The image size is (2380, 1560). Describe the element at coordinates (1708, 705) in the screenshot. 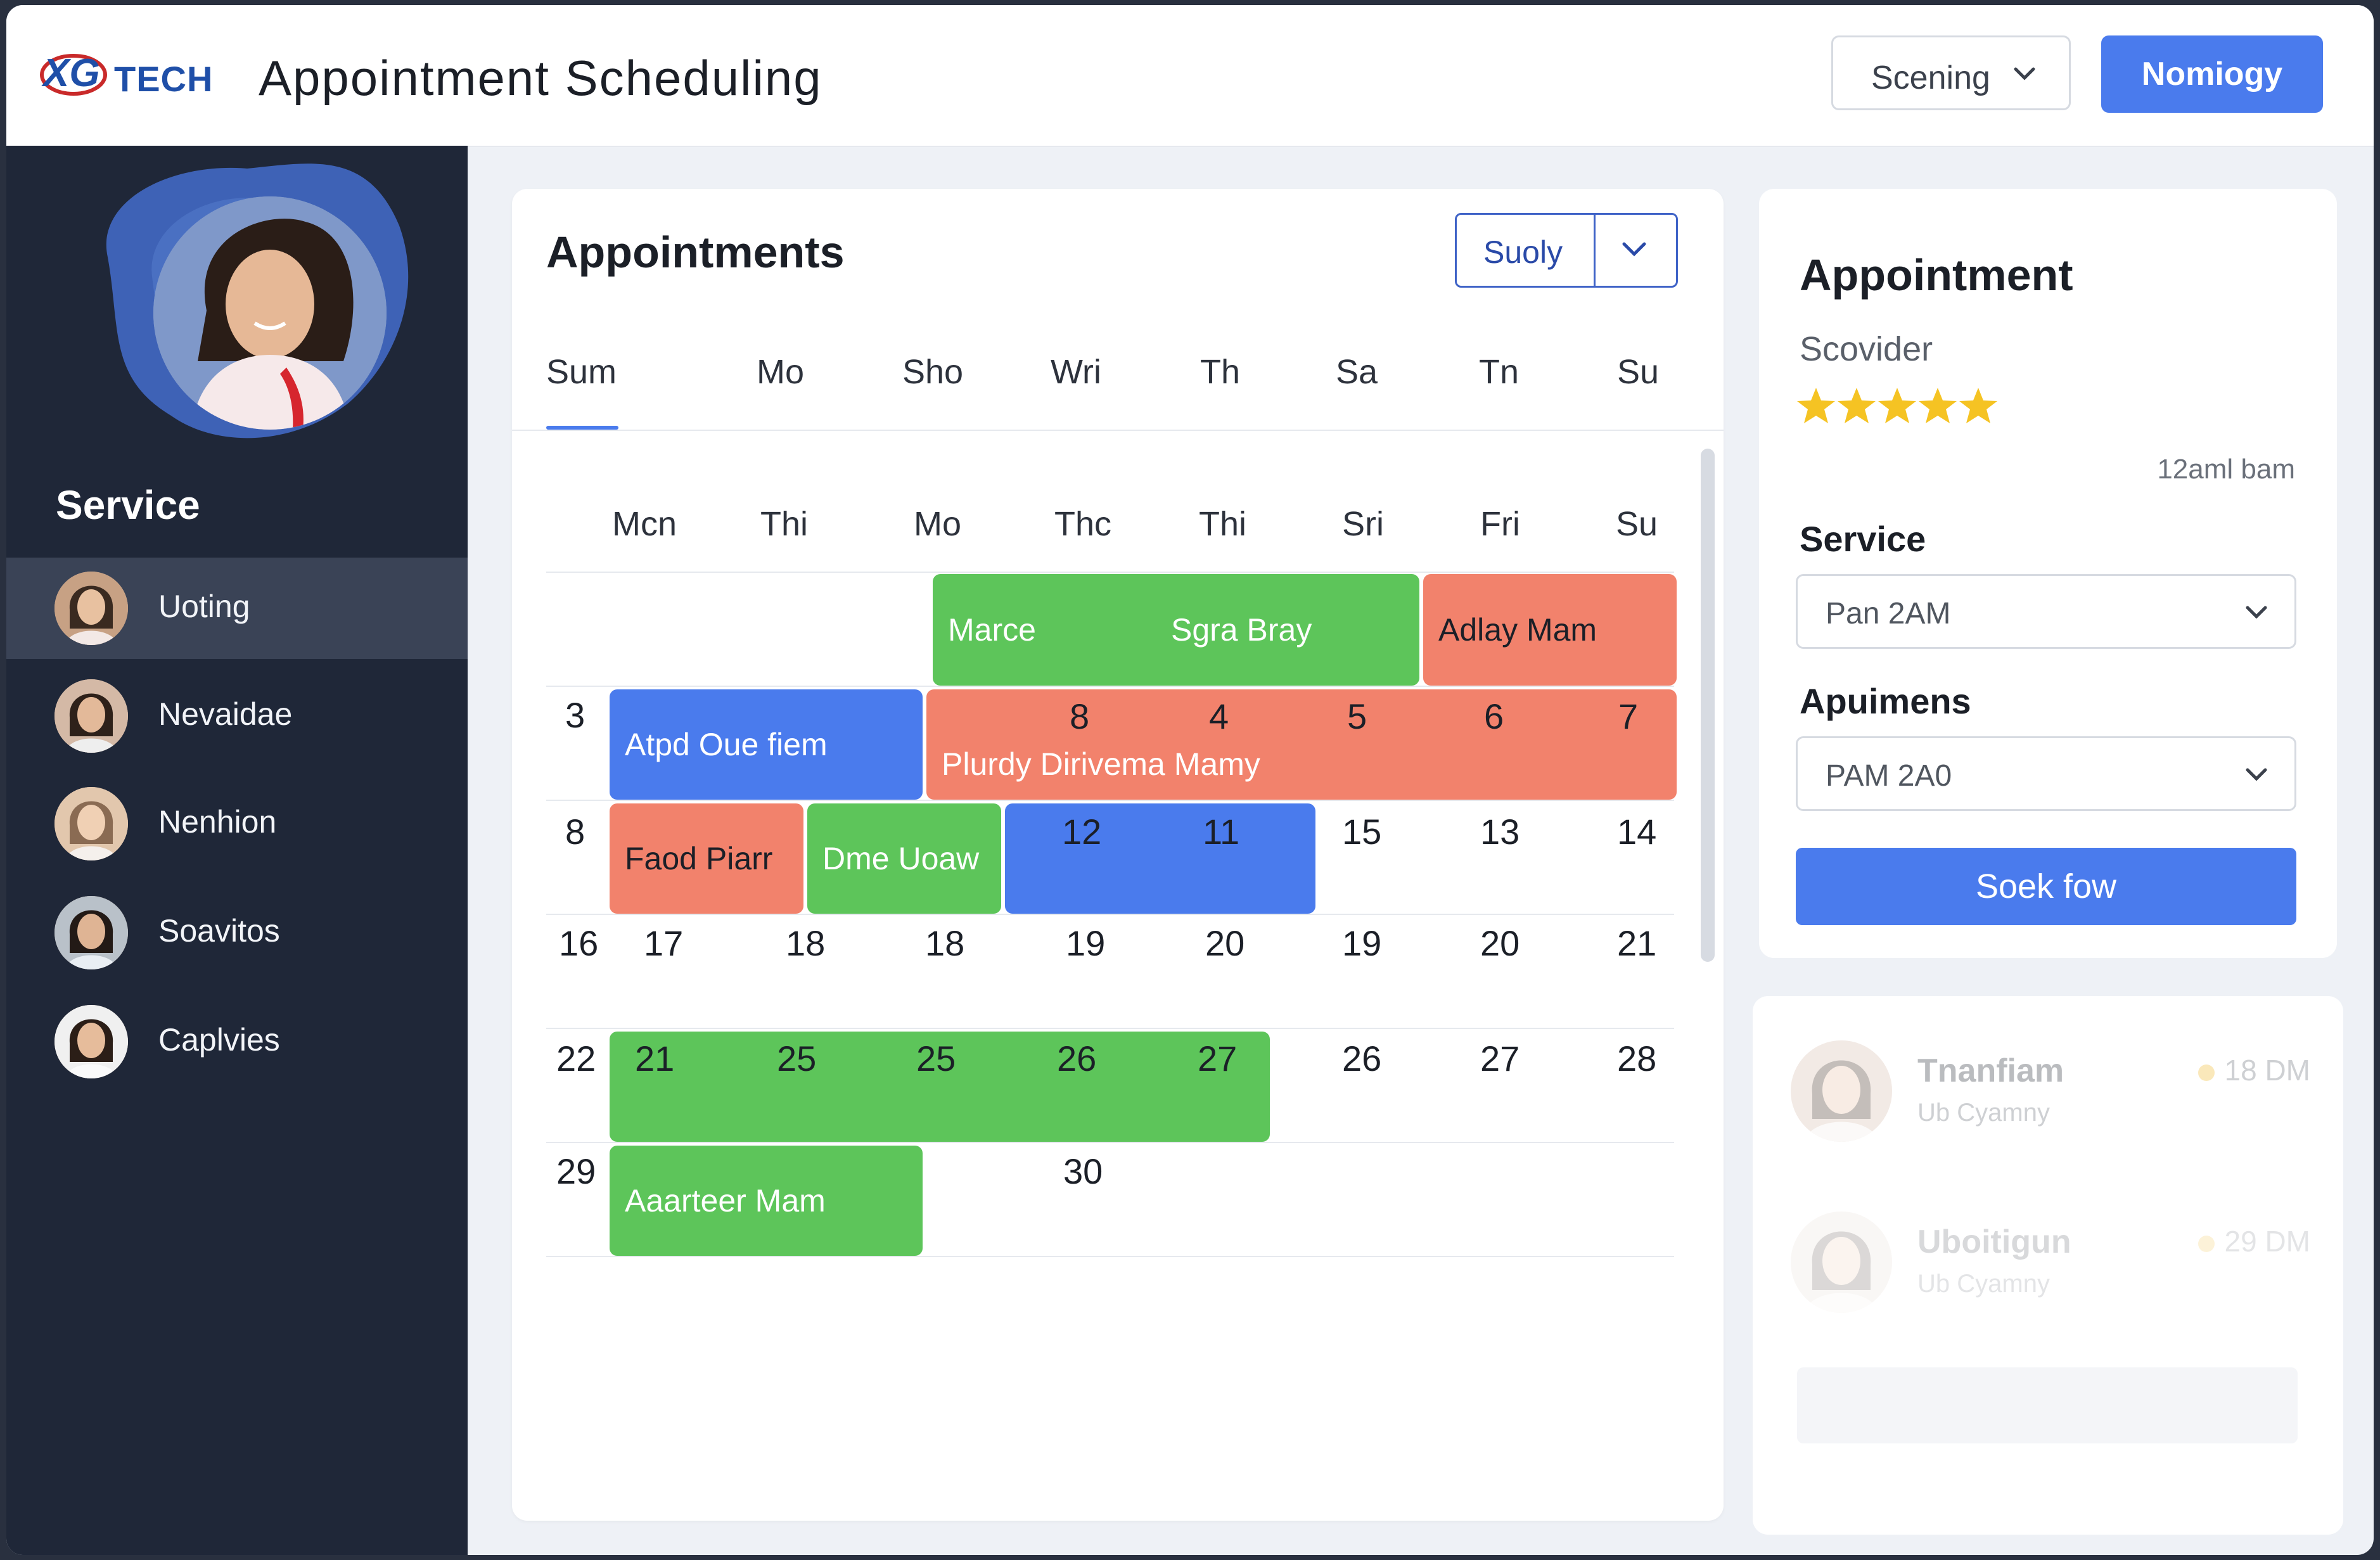

I see `calendar-scrollbar` at that location.